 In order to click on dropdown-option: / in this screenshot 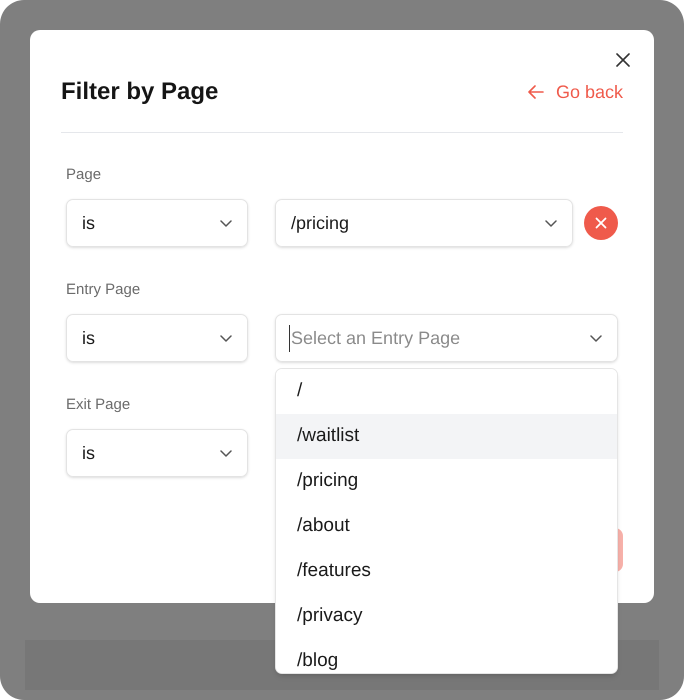, I will do `click(446, 391)`.